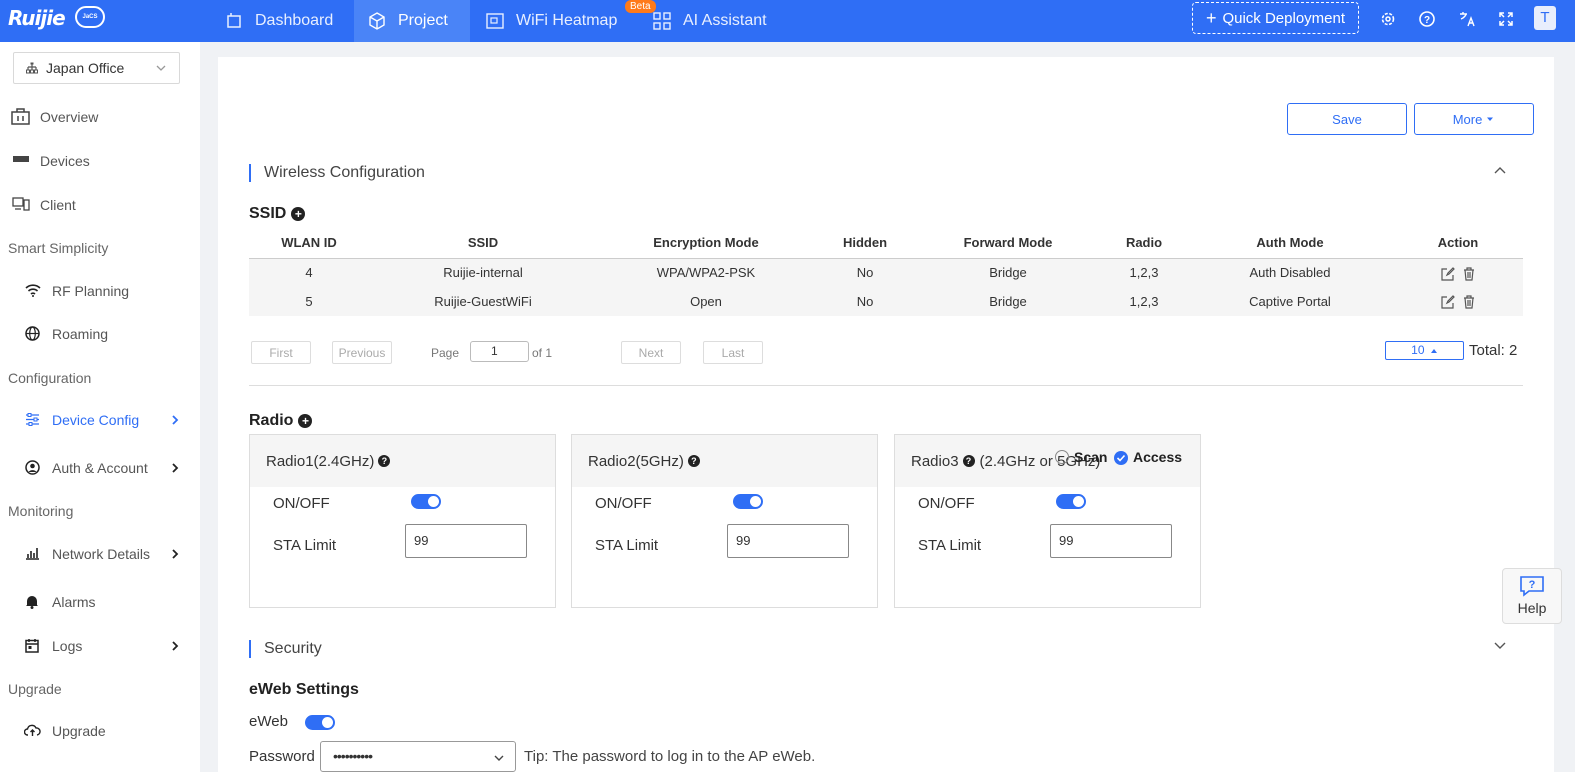 This screenshot has width=1575, height=772. I want to click on page-size-select: 10, so click(1424, 350).